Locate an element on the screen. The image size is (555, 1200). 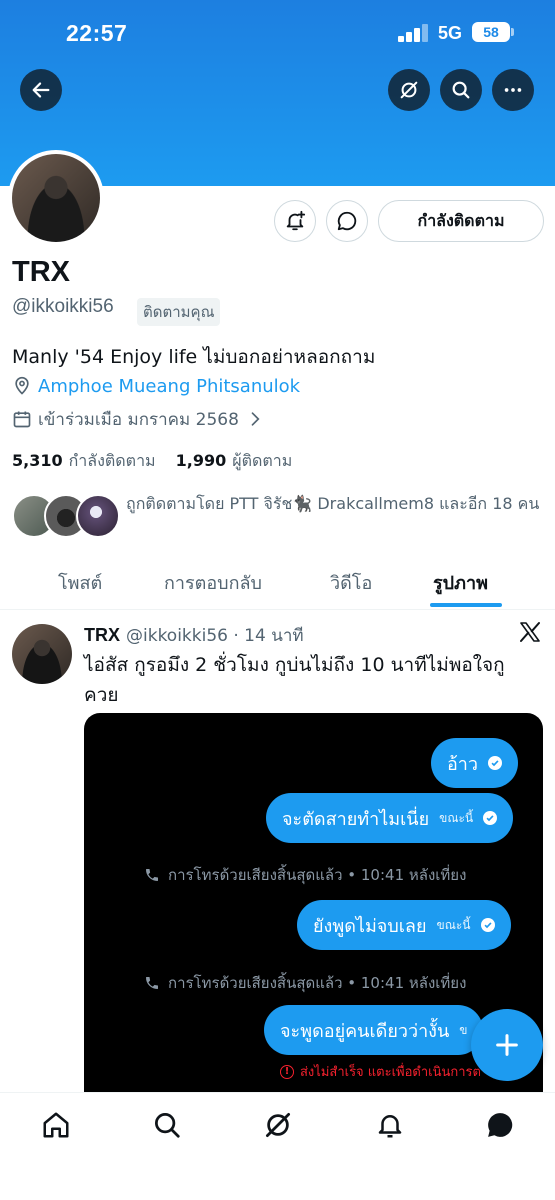
search-button is located at coordinates (461, 90).